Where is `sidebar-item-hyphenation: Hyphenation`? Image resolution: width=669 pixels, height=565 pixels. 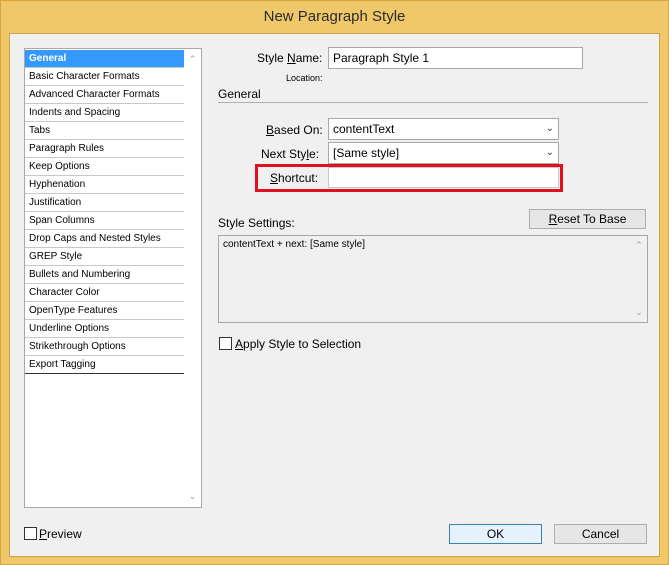
sidebar-item-hyphenation: Hyphenation is located at coordinates (105, 185).